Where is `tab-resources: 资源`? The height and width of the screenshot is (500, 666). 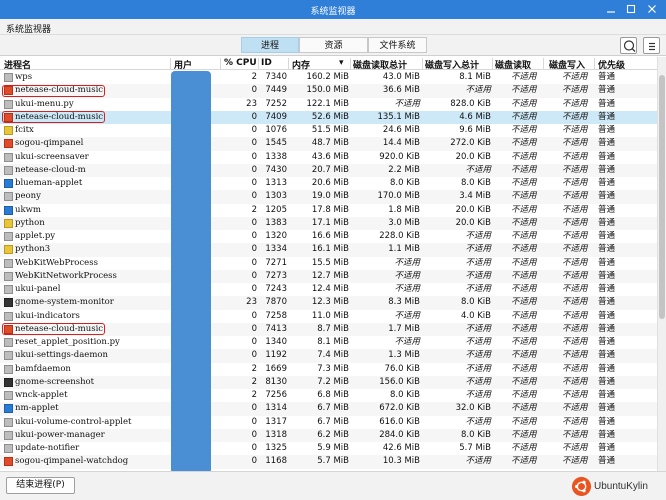 tab-resources: 资源 is located at coordinates (333, 45).